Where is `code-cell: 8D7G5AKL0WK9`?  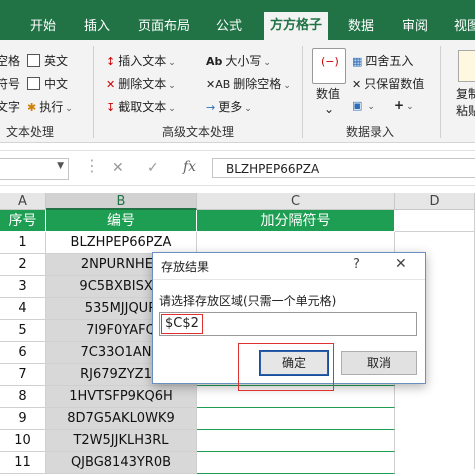 code-cell: 8D7G5AKL0WK9 is located at coordinates (121, 419).